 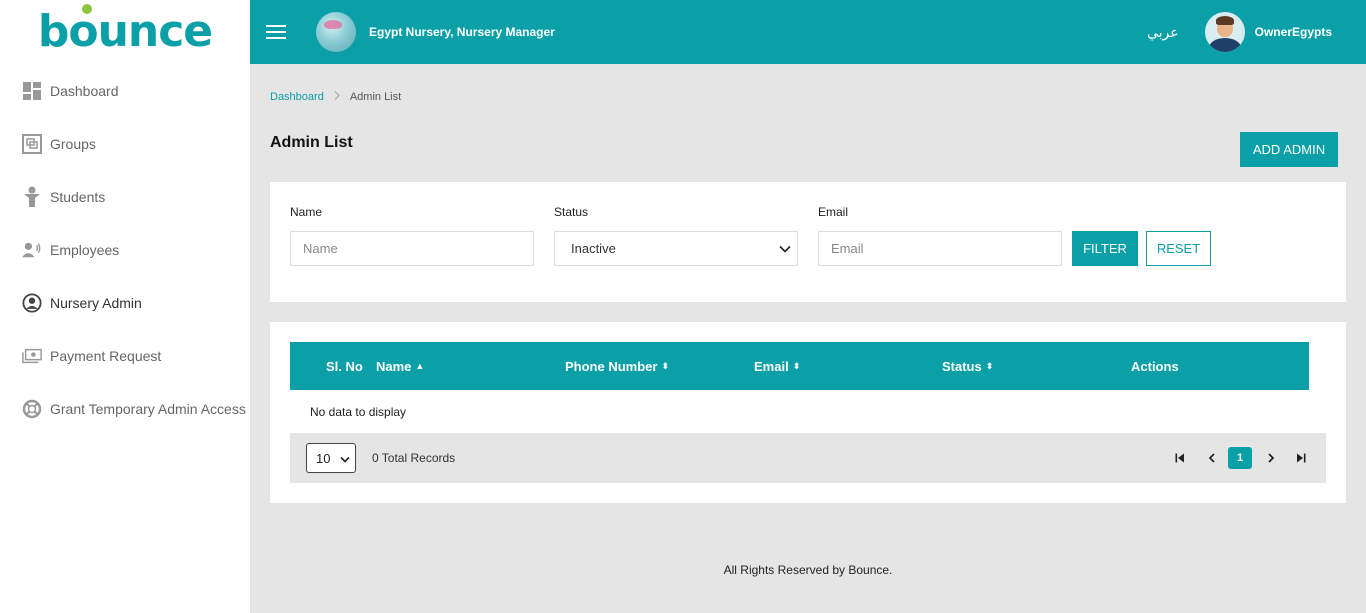 I want to click on column-header-label: Status, so click(x=962, y=366).